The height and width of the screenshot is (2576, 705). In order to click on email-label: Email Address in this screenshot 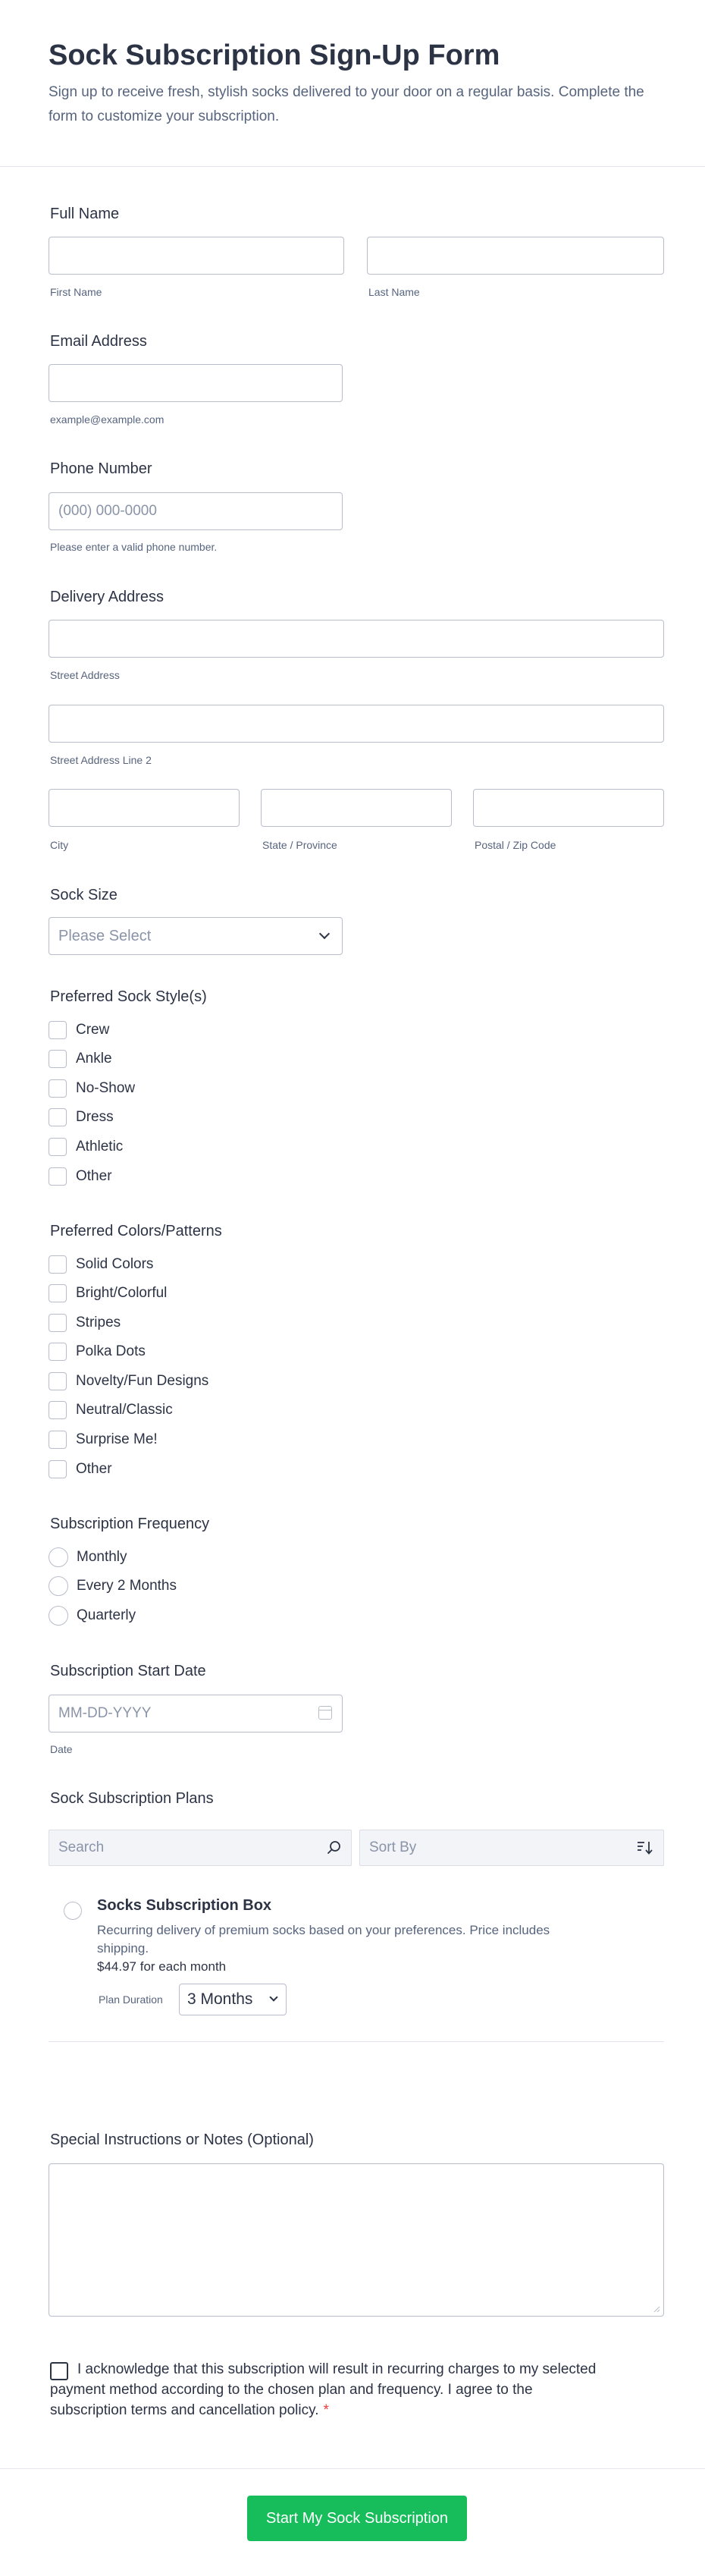, I will do `click(98, 341)`.